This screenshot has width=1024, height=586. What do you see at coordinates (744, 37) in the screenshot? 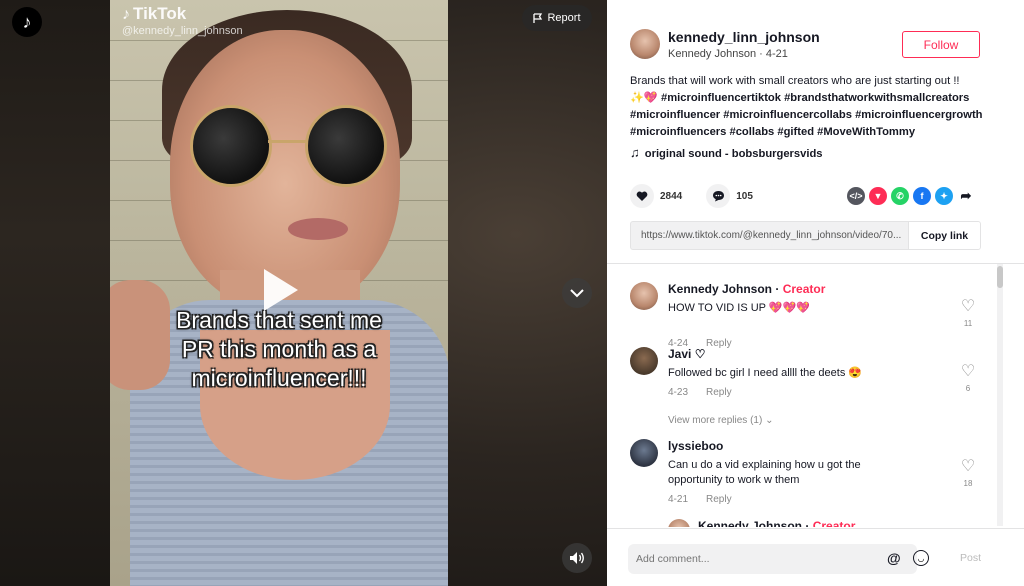
I see `author-username: kennedy_linn_johnson` at bounding box center [744, 37].